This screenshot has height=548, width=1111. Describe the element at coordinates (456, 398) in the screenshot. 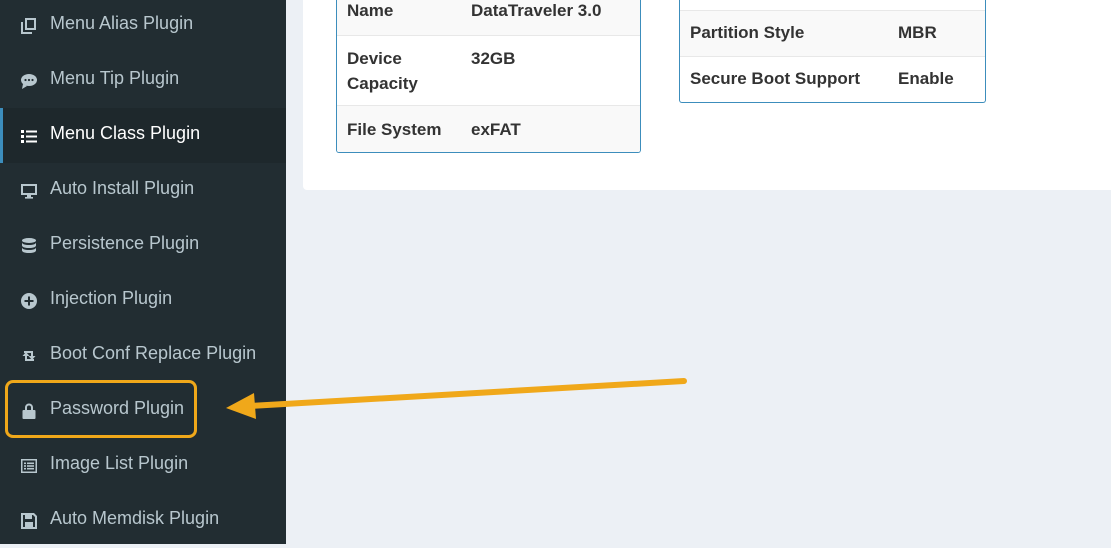

I see `annotation-arrow-icon` at that location.